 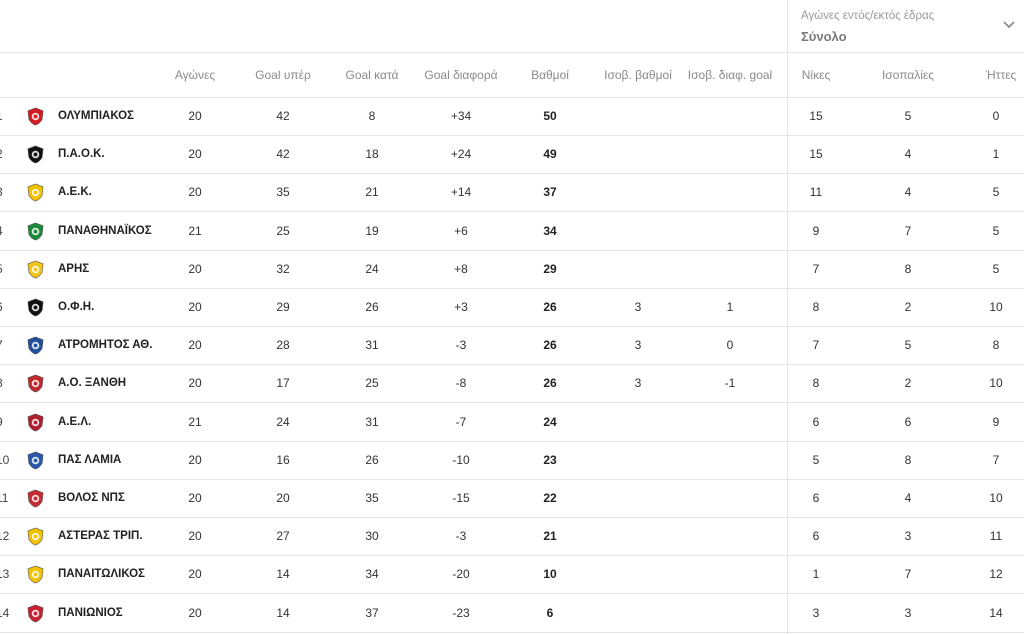 What do you see at coordinates (283, 192) in the screenshot?
I see `goals-for-cell: 35` at bounding box center [283, 192].